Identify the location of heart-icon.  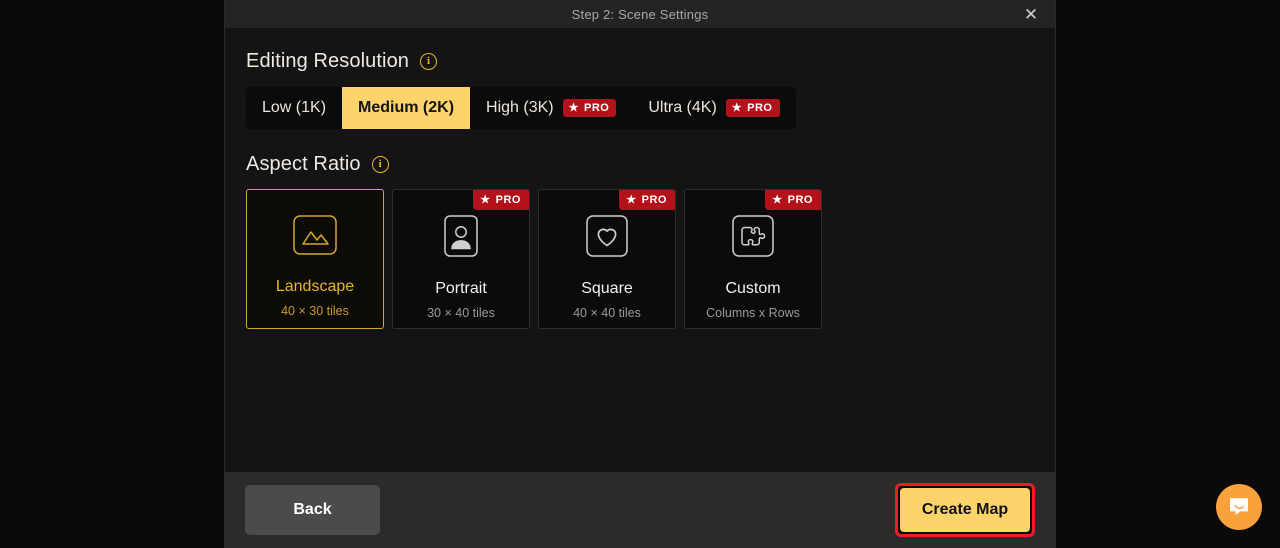
(607, 238).